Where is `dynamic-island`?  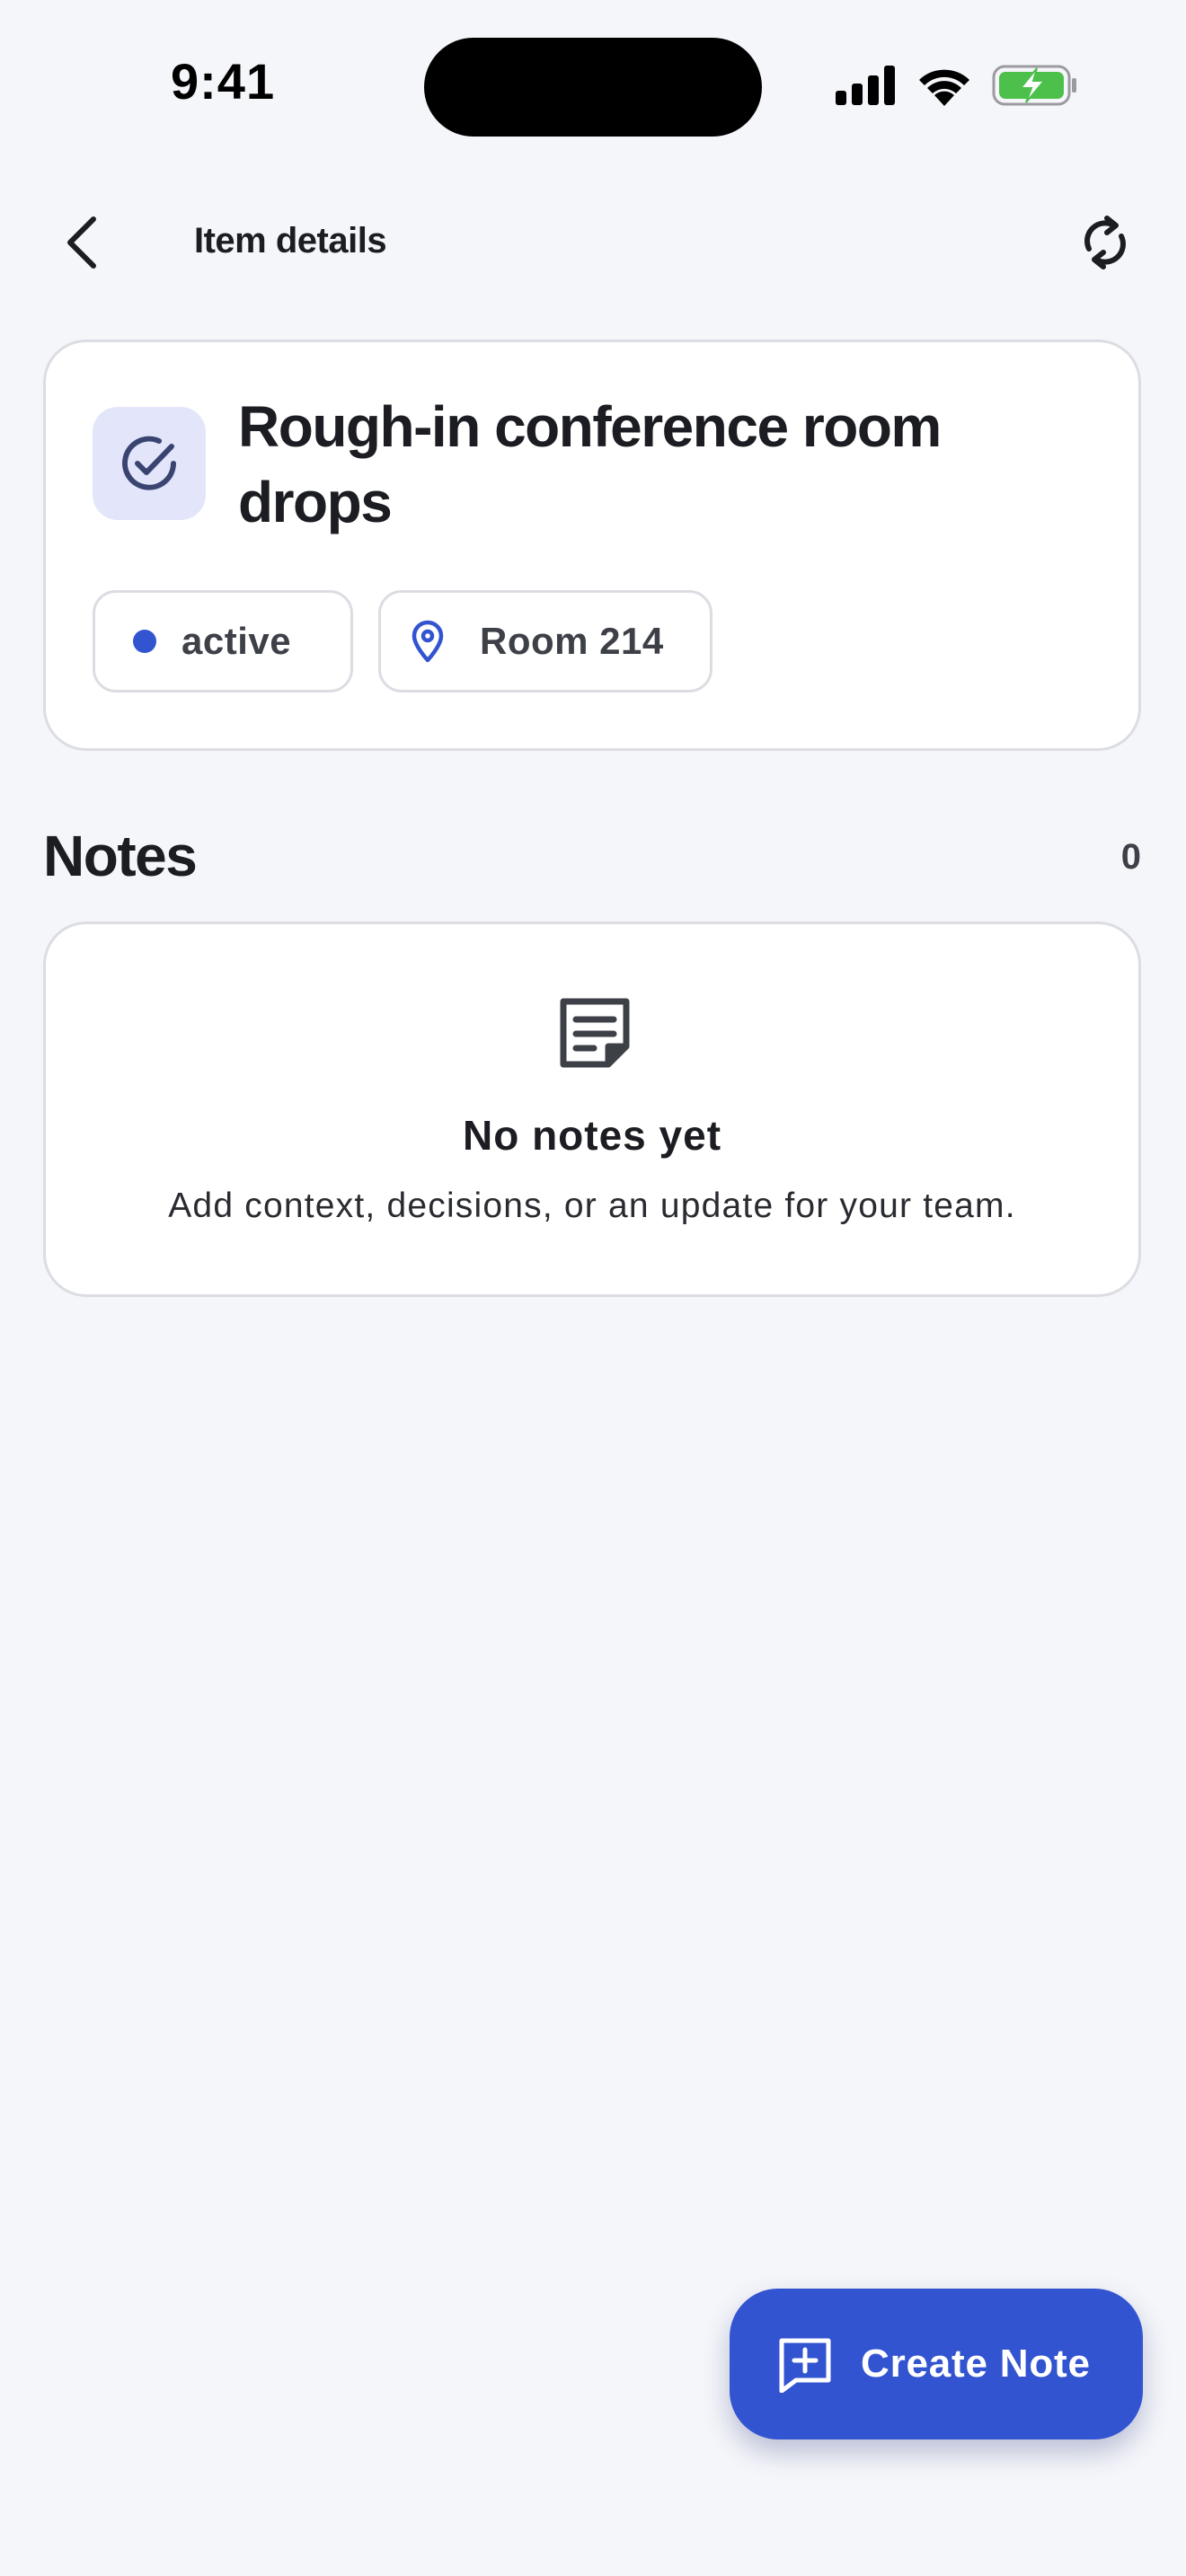
dynamic-island is located at coordinates (593, 87).